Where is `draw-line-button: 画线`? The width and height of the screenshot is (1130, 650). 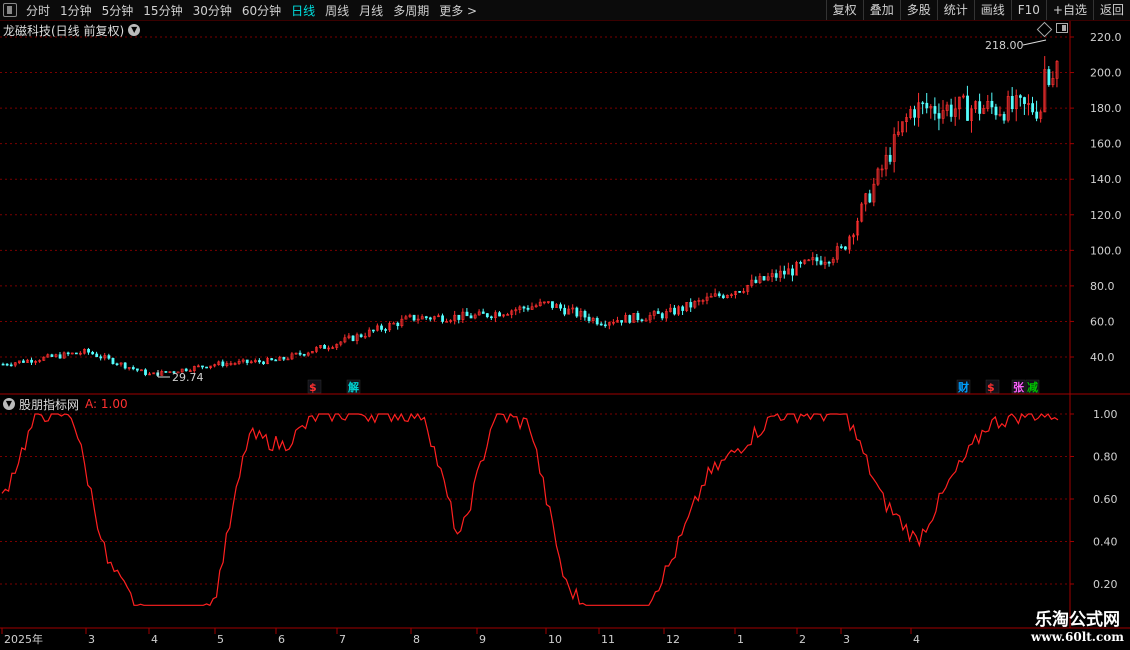 draw-line-button: 画线 is located at coordinates (992, 10).